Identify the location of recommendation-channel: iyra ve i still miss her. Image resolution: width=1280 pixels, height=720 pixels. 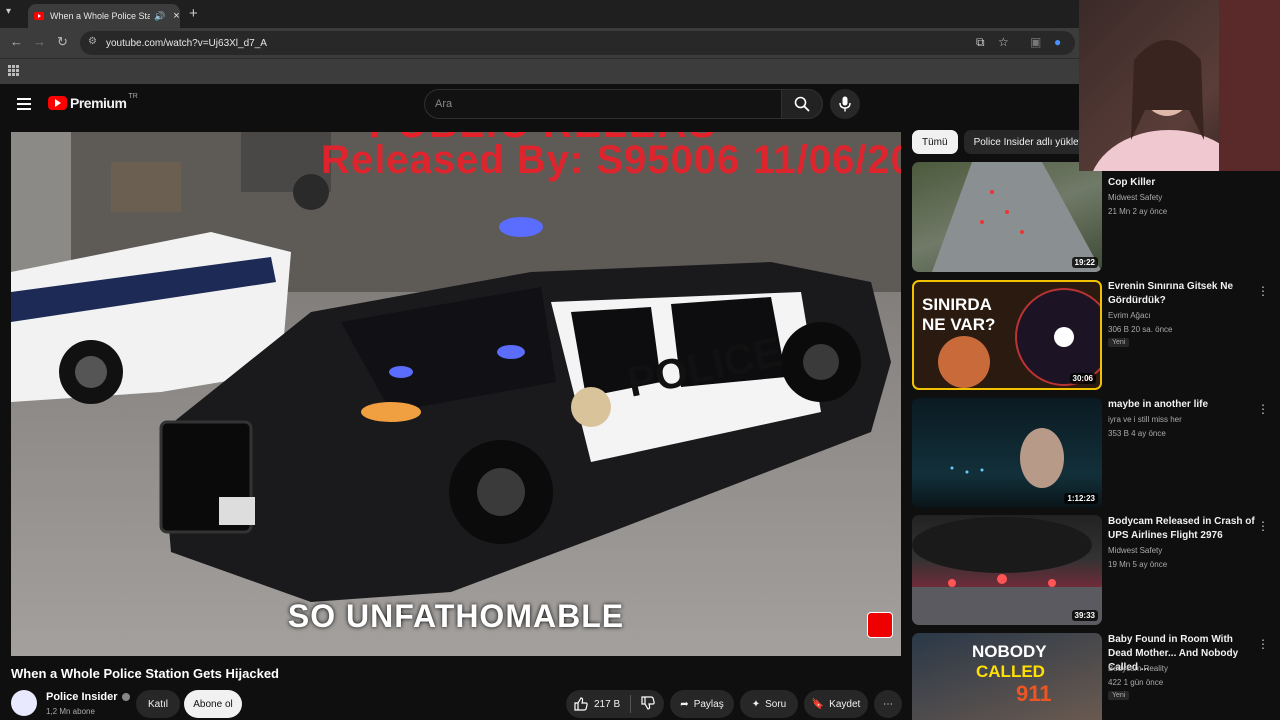
(1145, 419).